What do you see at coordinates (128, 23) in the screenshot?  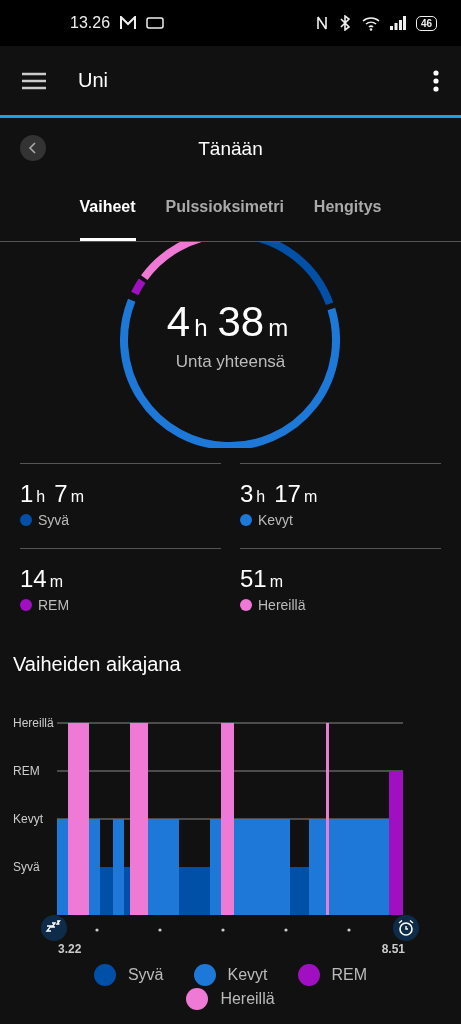 I see `mail-icon` at bounding box center [128, 23].